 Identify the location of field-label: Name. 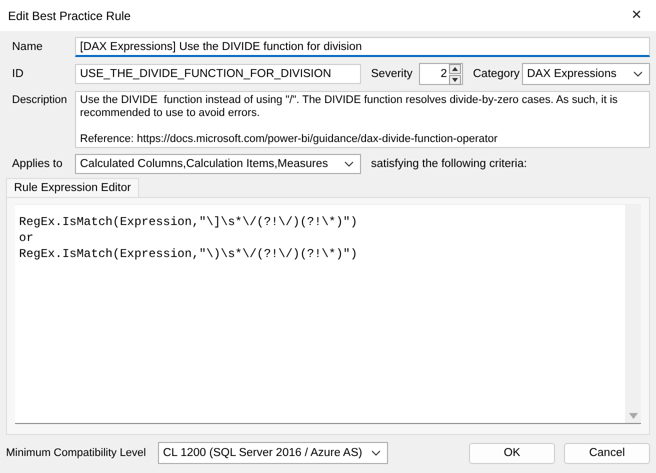
(27, 47).